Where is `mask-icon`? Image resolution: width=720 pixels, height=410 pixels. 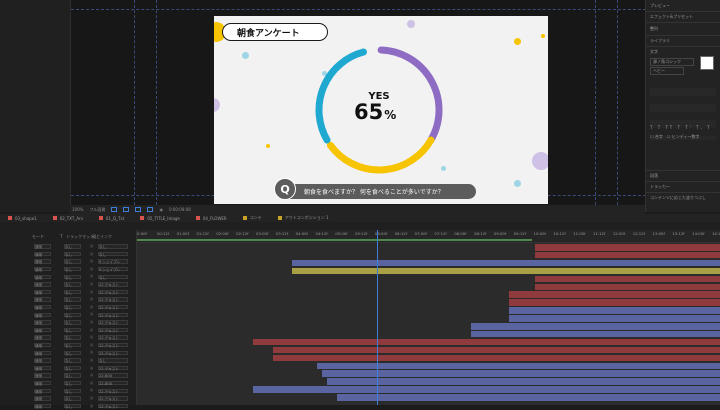
mask-icon is located at coordinates (126, 209).